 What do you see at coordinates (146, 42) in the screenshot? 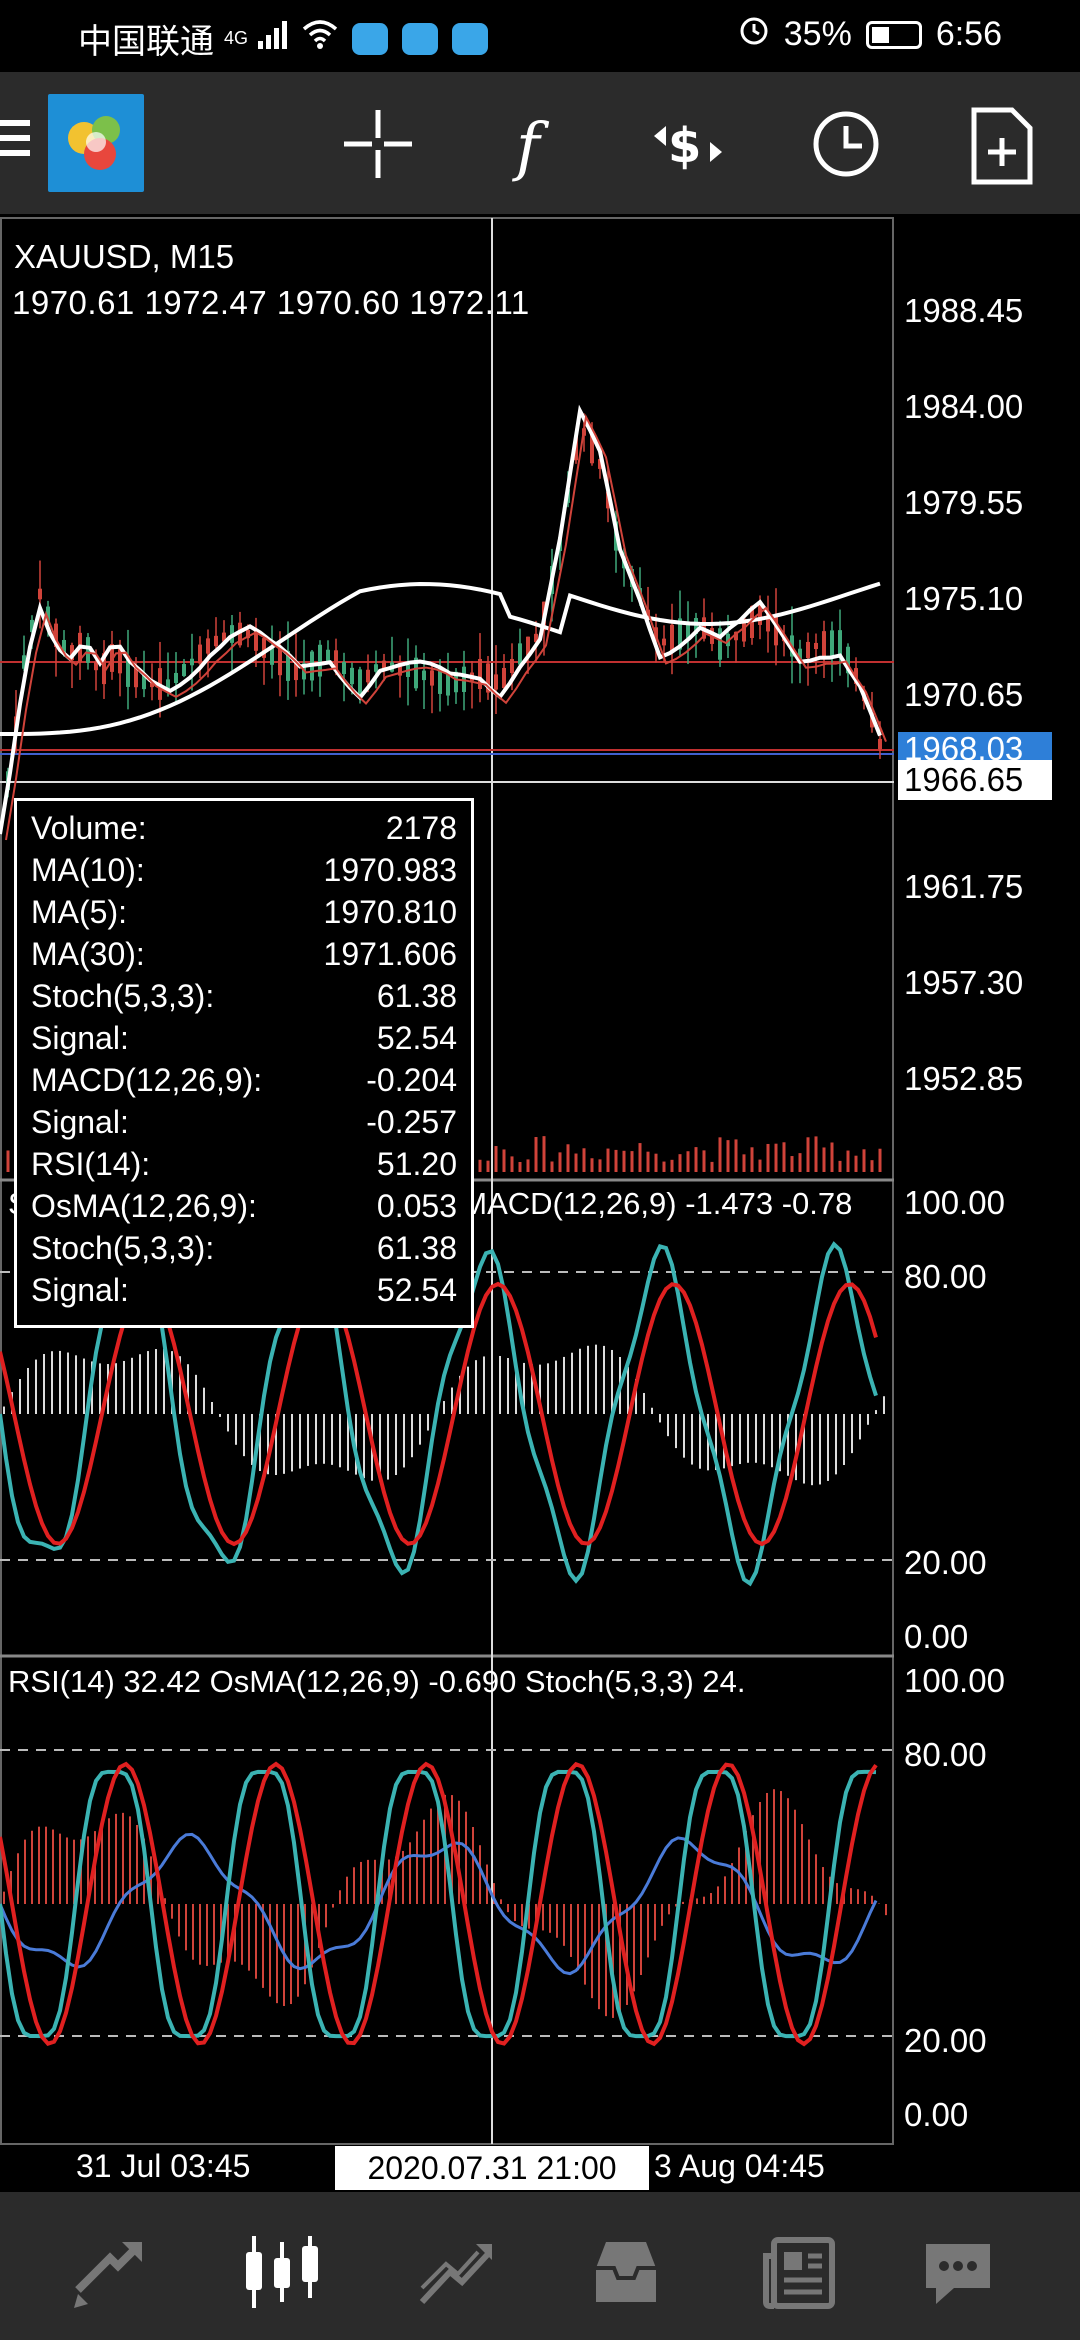
I see `carrier-label: 中国联通` at bounding box center [146, 42].